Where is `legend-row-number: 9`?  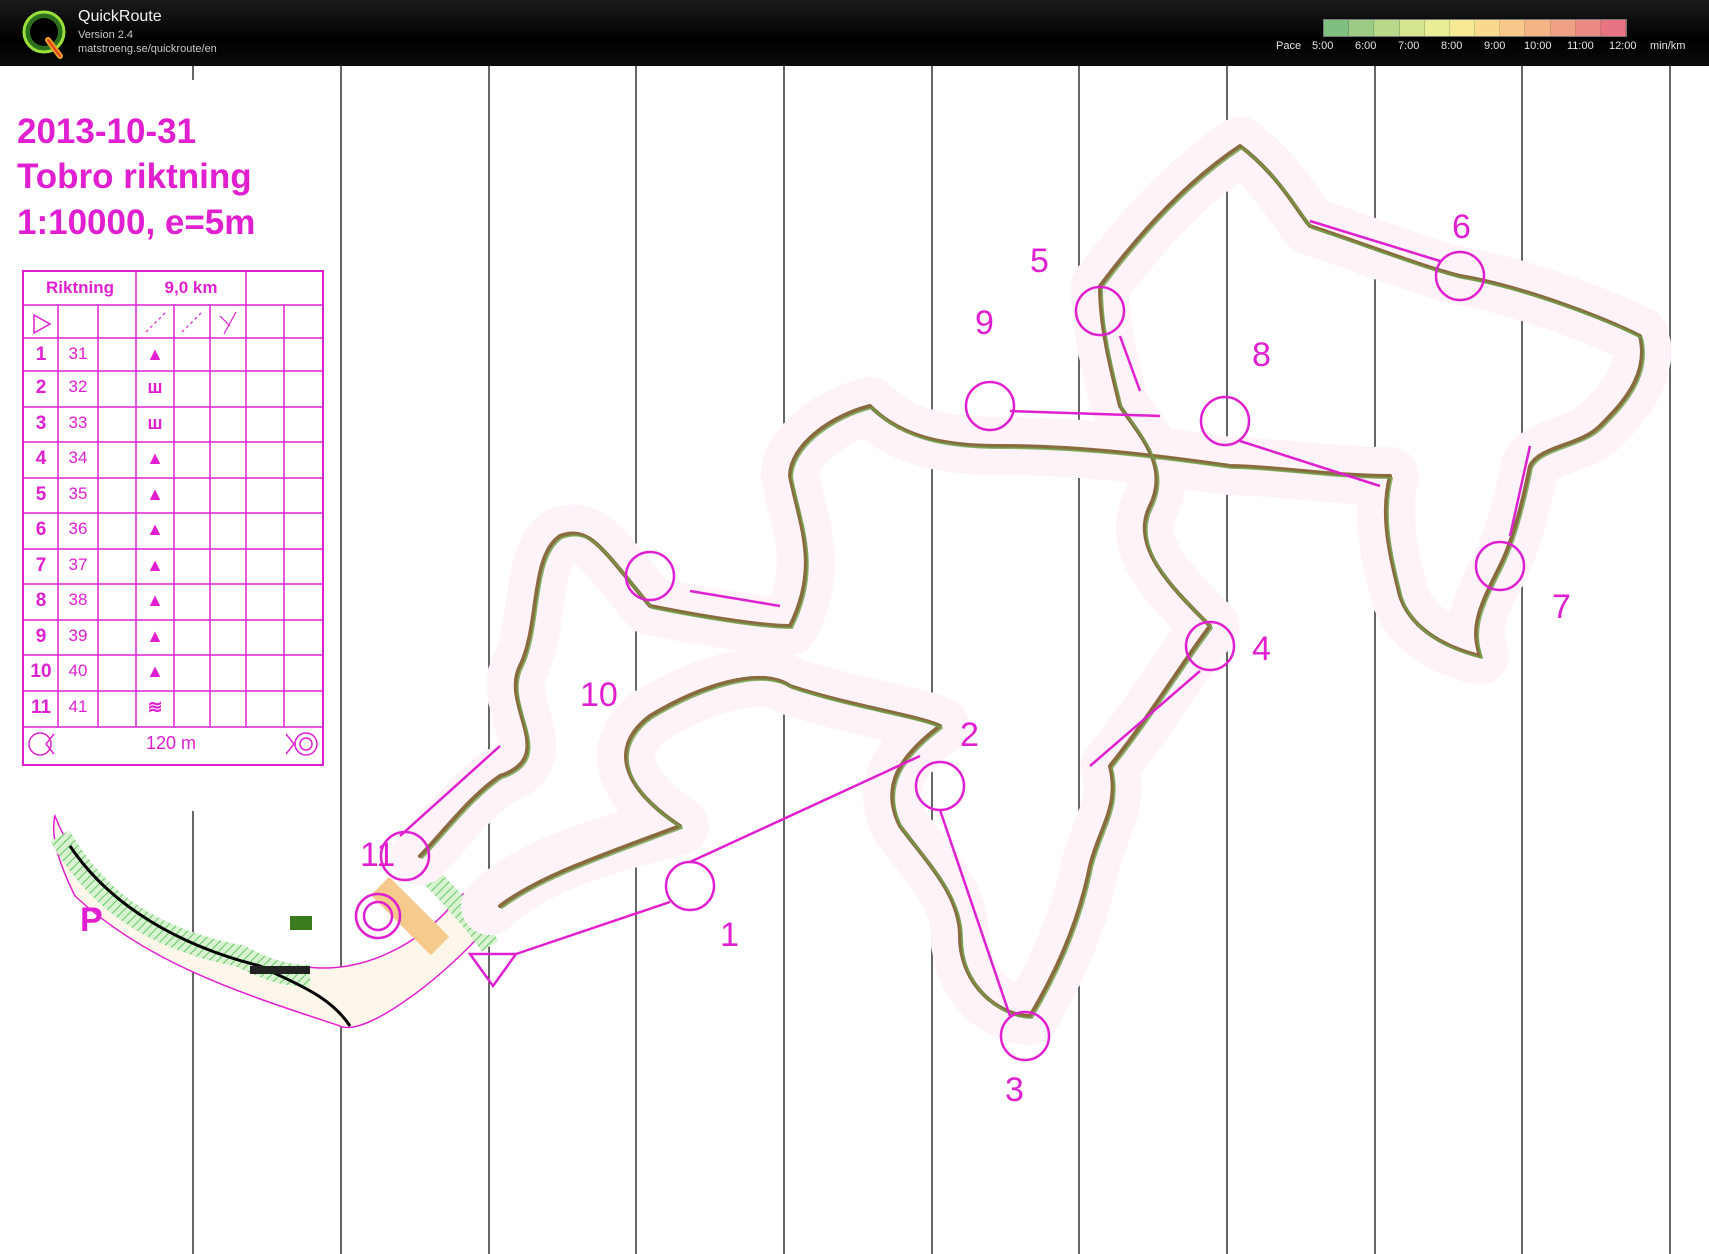 legend-row-number: 9 is located at coordinates (41, 636).